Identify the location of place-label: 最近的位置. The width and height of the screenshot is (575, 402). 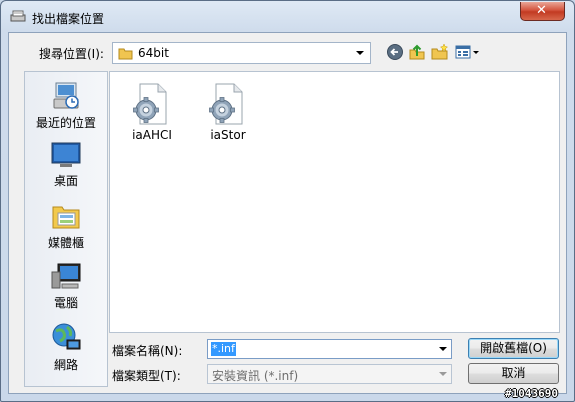
(65, 123).